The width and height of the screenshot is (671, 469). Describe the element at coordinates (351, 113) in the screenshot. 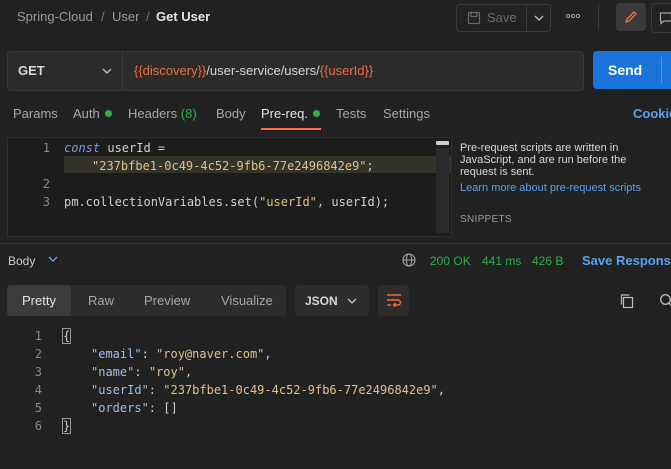

I see `tab-tests: Tests` at that location.